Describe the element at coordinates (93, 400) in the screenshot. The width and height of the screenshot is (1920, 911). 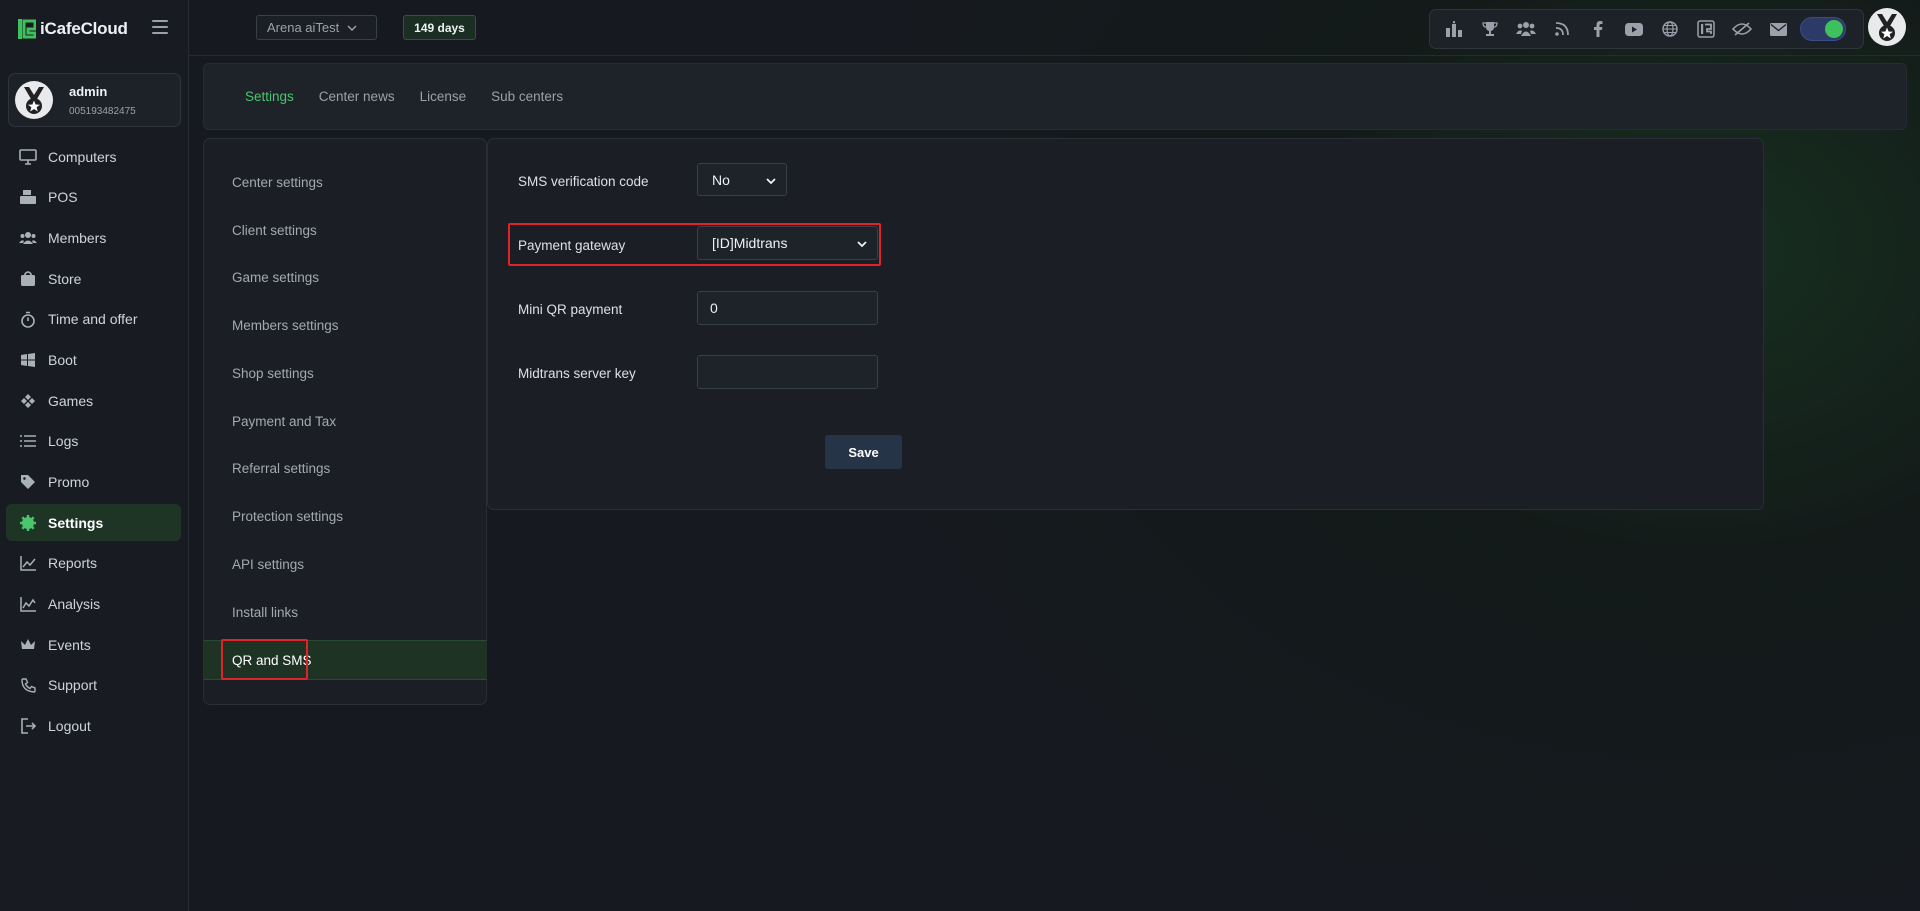
I see `nav-item-games: Games` at that location.